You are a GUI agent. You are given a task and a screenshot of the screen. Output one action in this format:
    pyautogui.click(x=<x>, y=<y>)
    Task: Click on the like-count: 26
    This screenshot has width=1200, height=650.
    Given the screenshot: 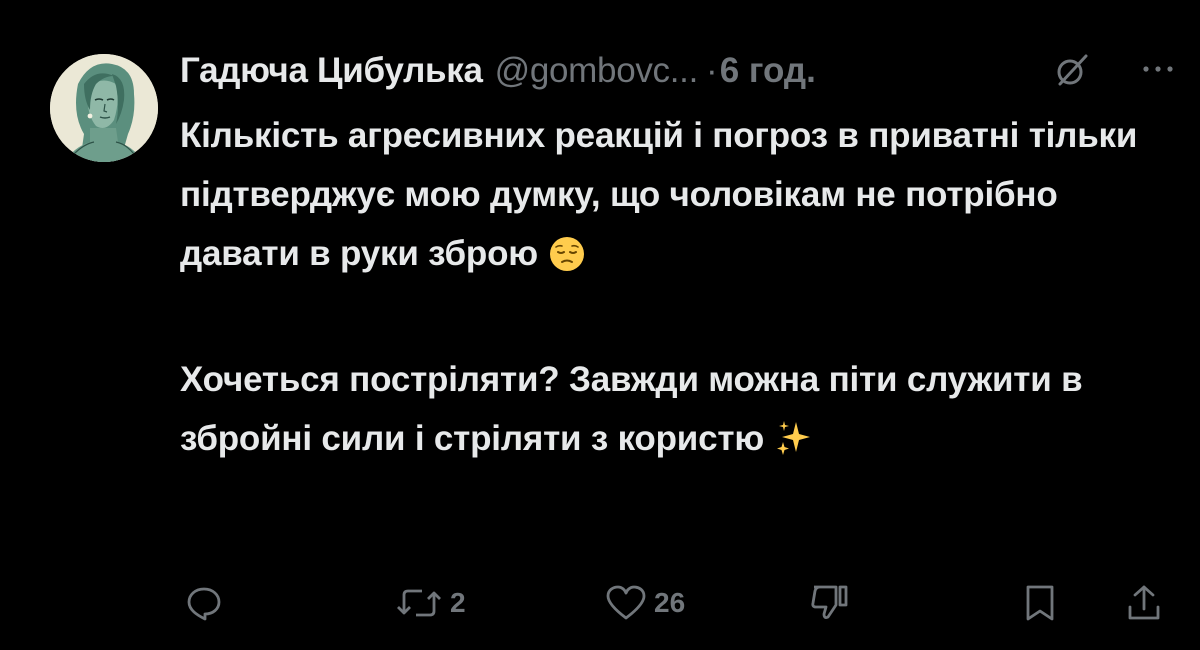 What is the action you would take?
    pyautogui.click(x=670, y=602)
    